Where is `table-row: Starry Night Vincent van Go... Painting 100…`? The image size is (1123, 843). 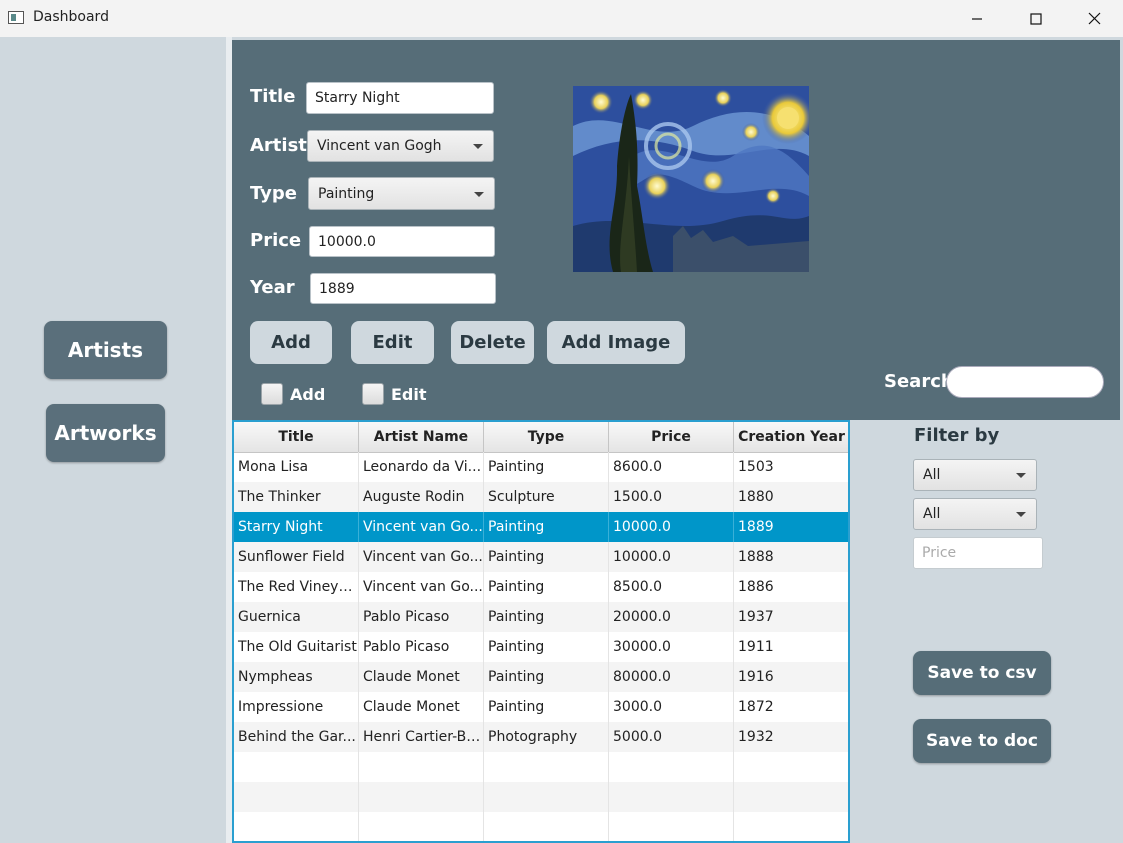
table-row: Starry Night Vincent van Go... Painting 100… is located at coordinates (541, 527).